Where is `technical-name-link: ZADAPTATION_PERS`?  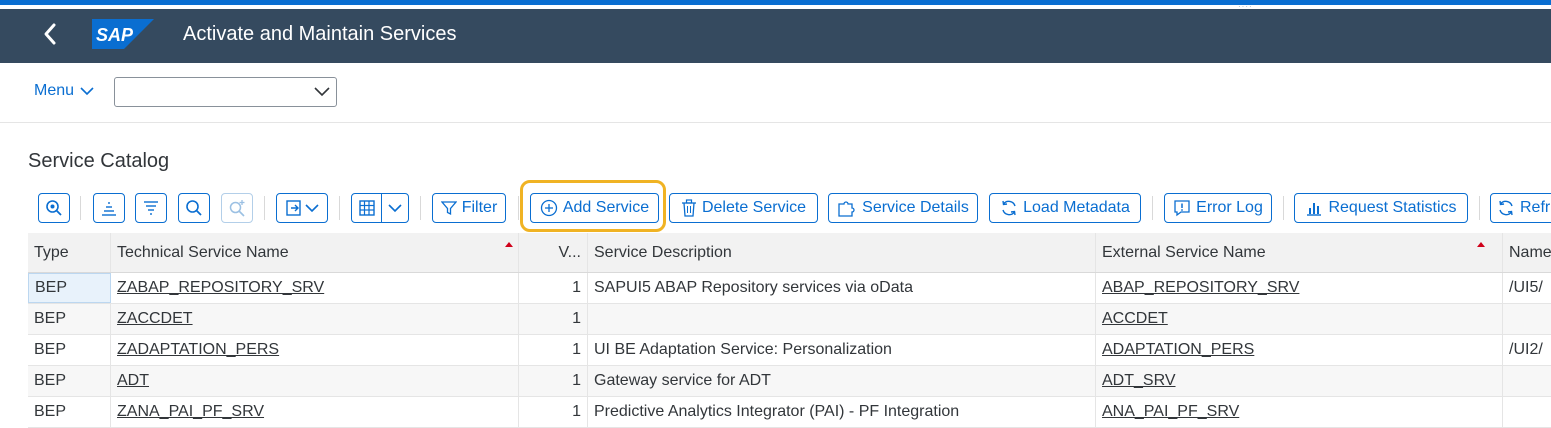
technical-name-link: ZADAPTATION_PERS is located at coordinates (198, 350).